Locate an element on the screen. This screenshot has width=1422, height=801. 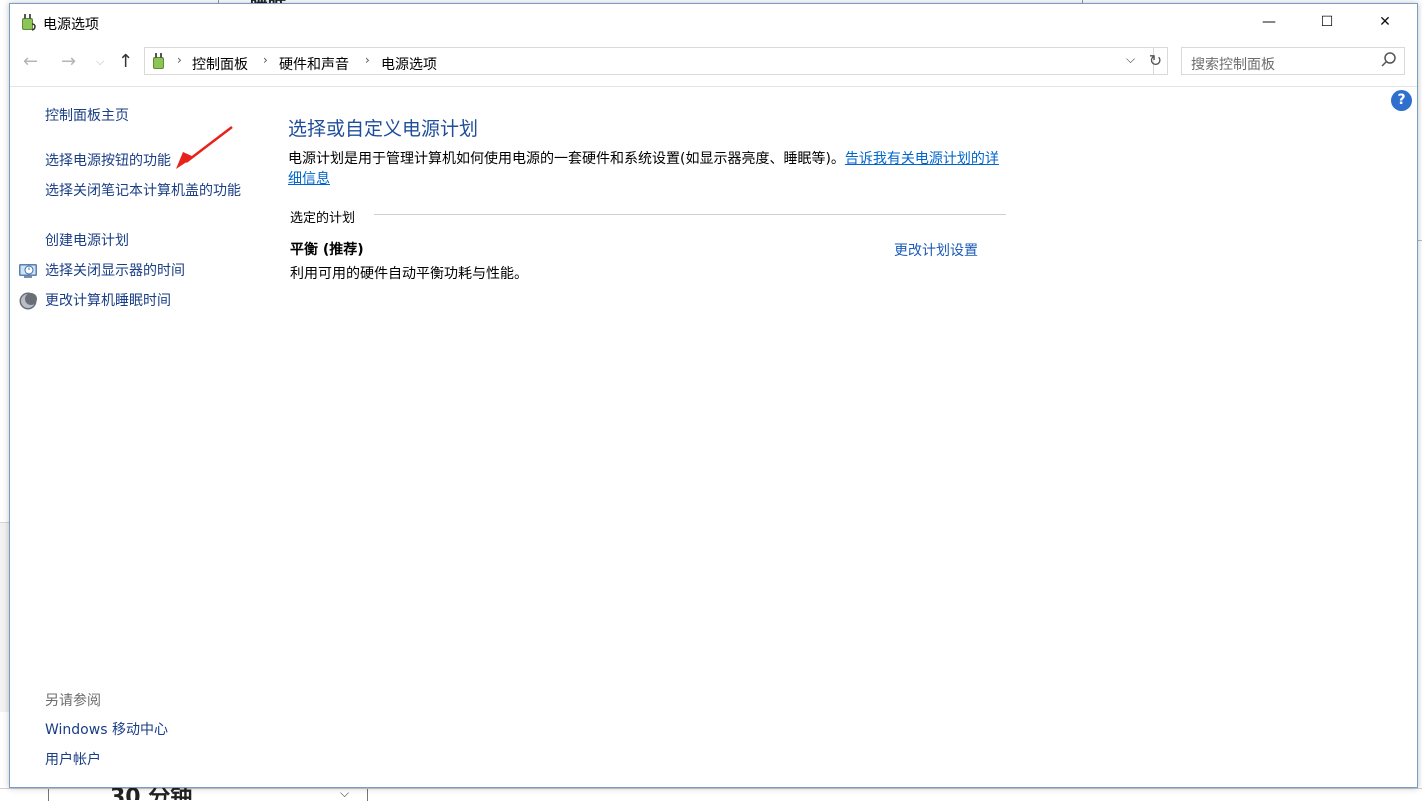
navigation-bar: ← → ⌵ ↑ › 控制面板 › 硬件和声音 › 电源选项 ⌵ ↻ 搜索控制面板 is located at coordinates (713, 62).